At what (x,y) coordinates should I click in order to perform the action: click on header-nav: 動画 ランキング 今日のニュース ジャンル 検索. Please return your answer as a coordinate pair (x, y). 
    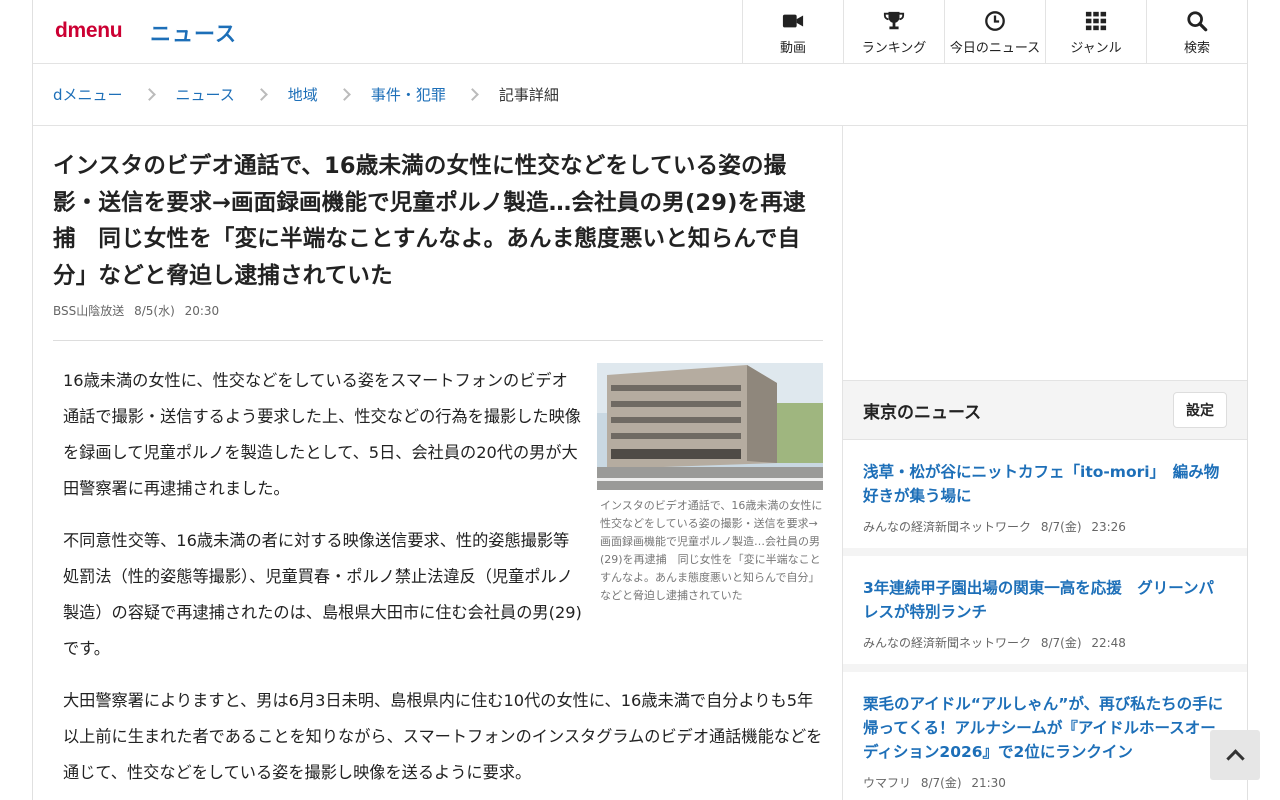
    Looking at the image, I should click on (994, 32).